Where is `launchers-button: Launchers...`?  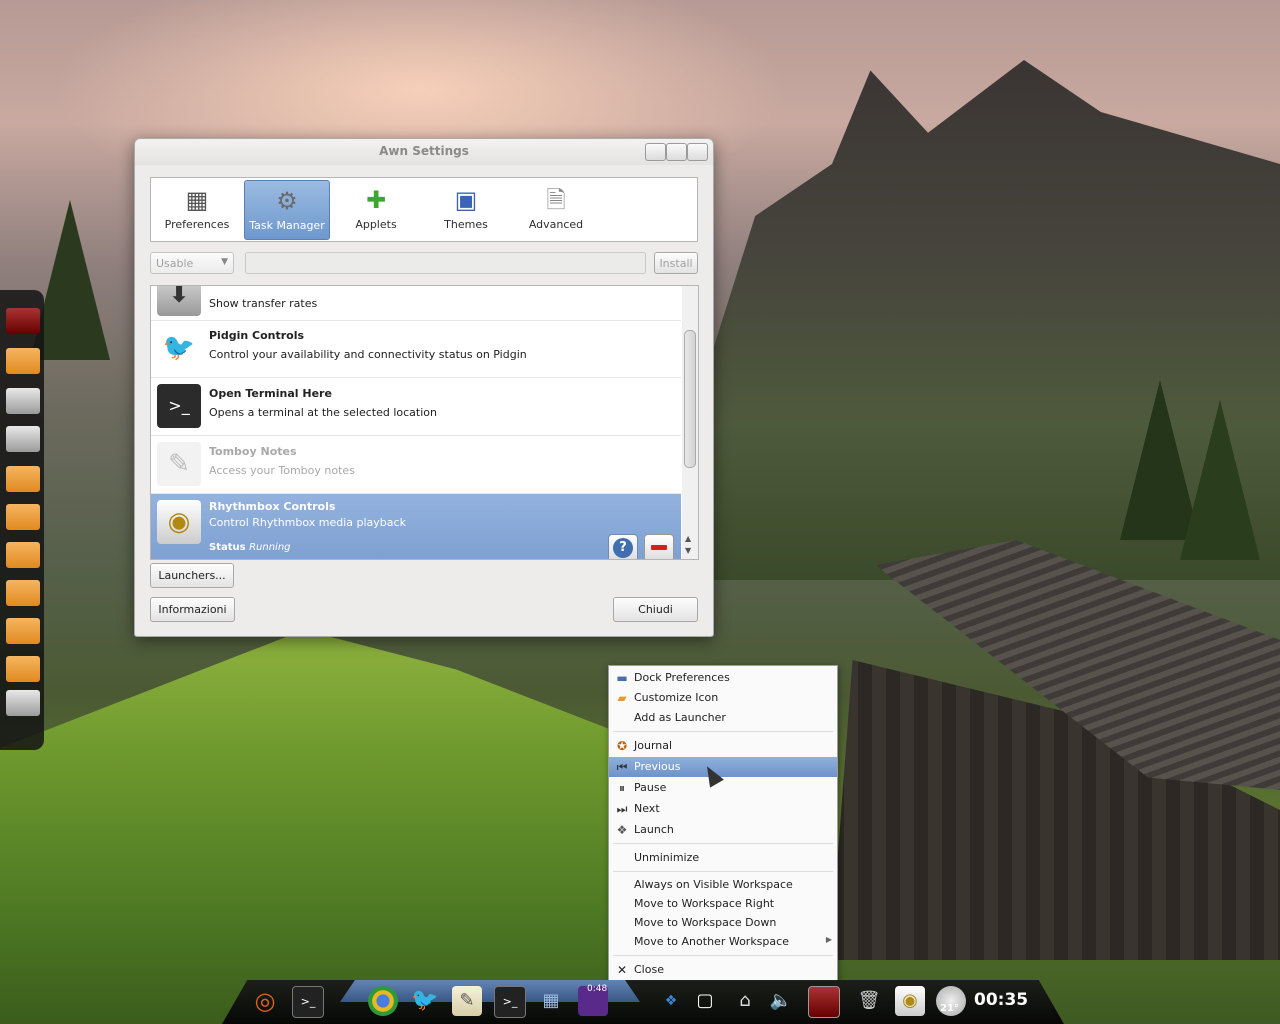 launchers-button: Launchers... is located at coordinates (192, 575).